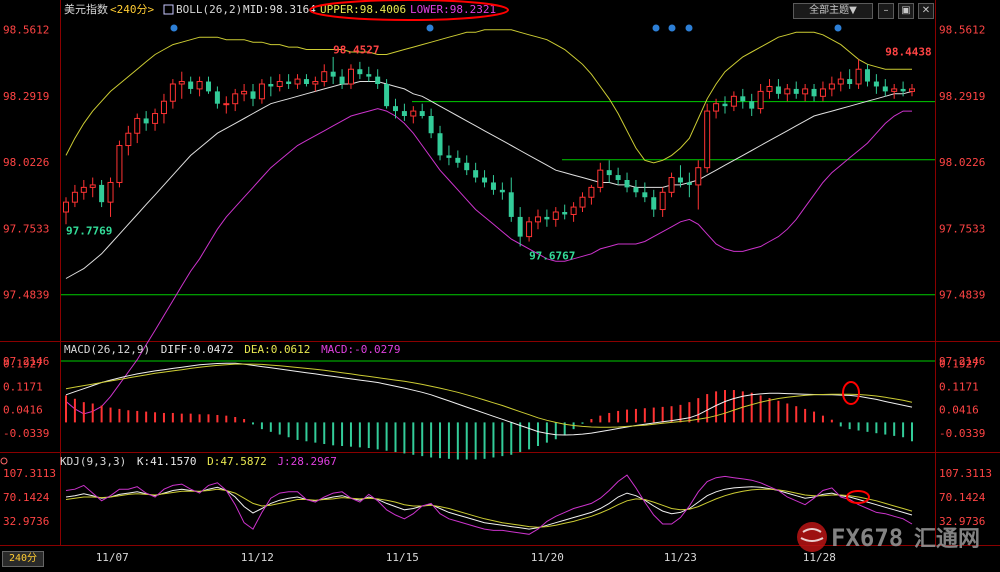  Describe the element at coordinates (867, 538) in the screenshot. I see `watermark-brand: FX678` at that location.